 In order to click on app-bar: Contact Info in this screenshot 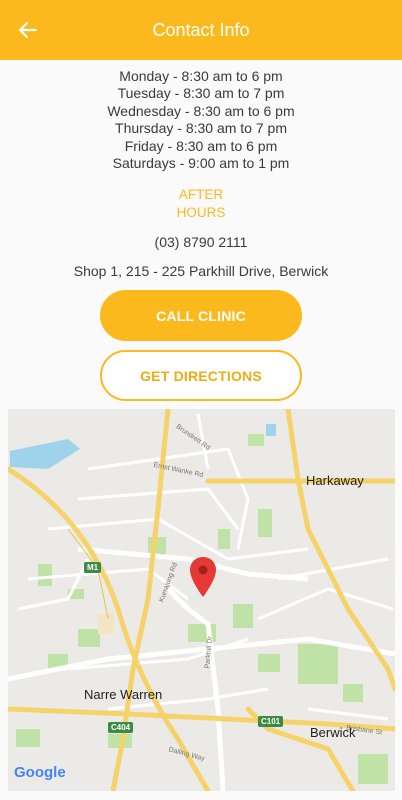, I will do `click(201, 30)`.